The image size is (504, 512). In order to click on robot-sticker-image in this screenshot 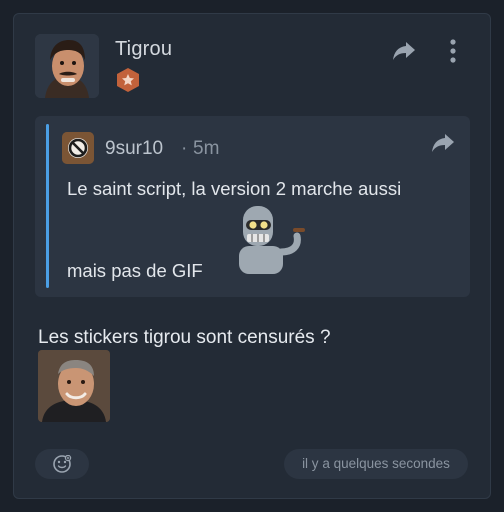, I will do `click(273, 238)`.